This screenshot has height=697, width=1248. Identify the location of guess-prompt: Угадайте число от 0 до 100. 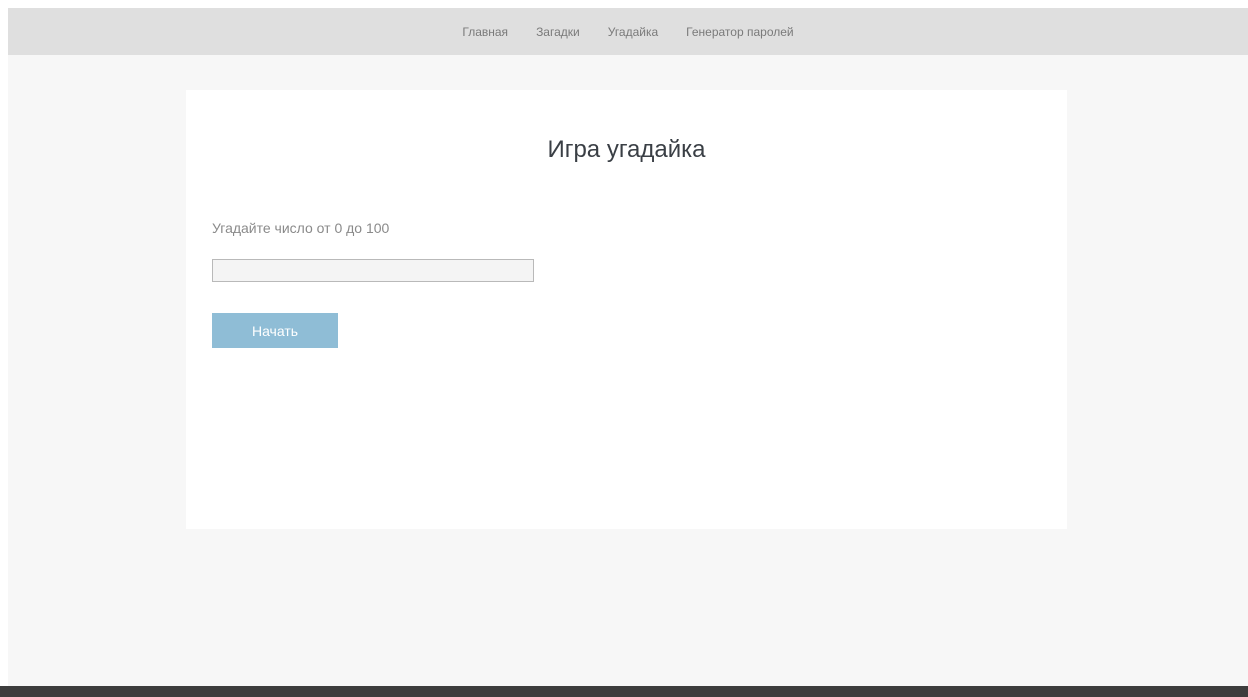
(301, 228).